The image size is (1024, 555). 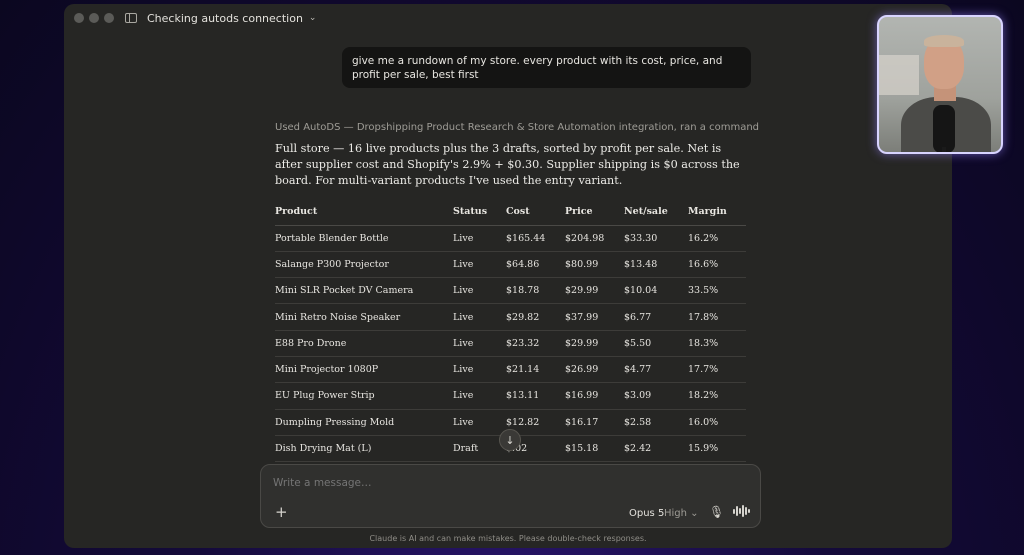 I want to click on cell-product: Dumpling Pressing Mold, so click(x=364, y=422).